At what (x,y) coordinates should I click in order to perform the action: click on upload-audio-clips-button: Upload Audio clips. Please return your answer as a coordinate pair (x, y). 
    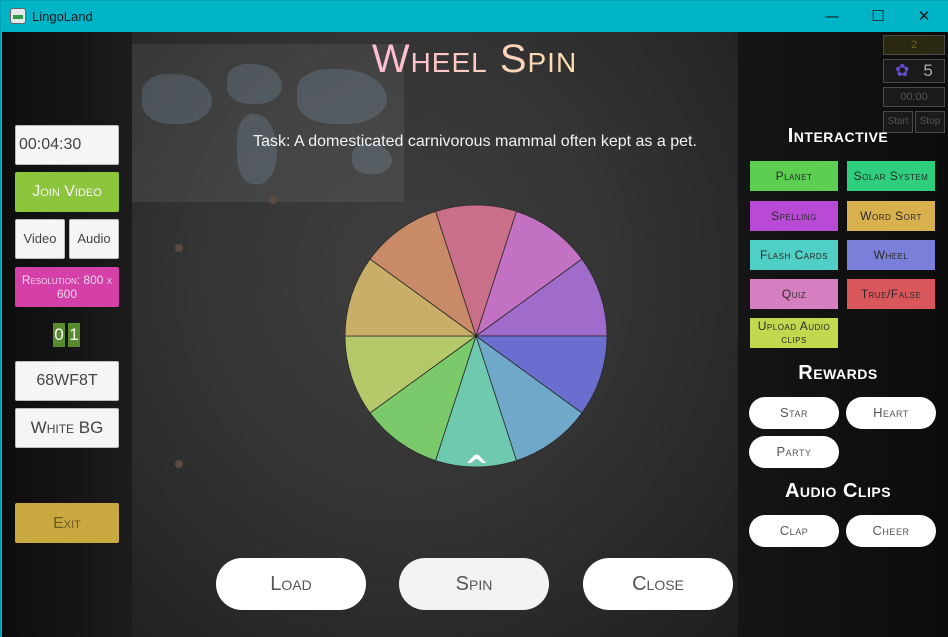
    Looking at the image, I should click on (794, 333).